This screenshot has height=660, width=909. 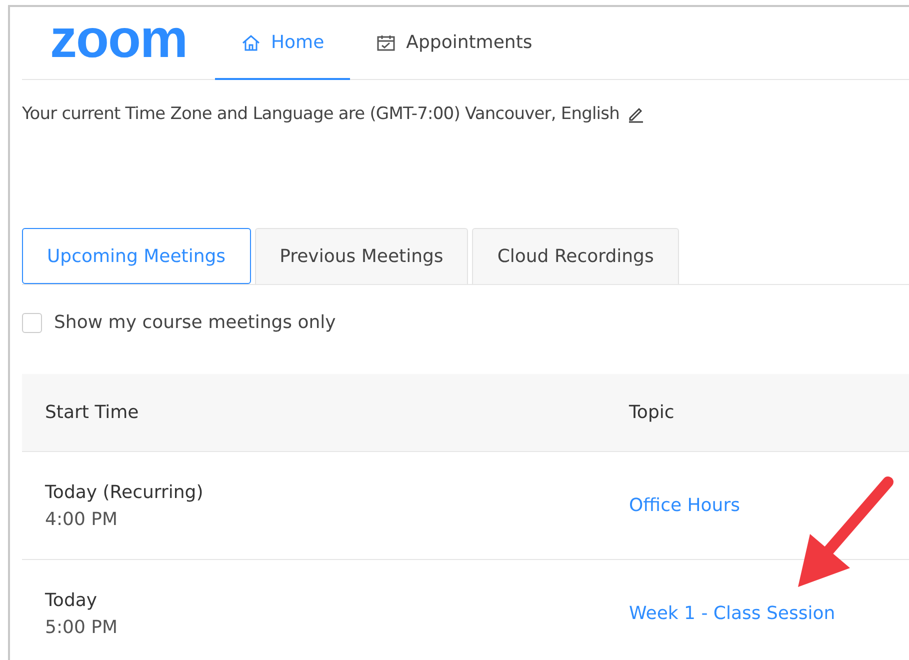 What do you see at coordinates (651, 412) in the screenshot?
I see `column-header: Topic` at bounding box center [651, 412].